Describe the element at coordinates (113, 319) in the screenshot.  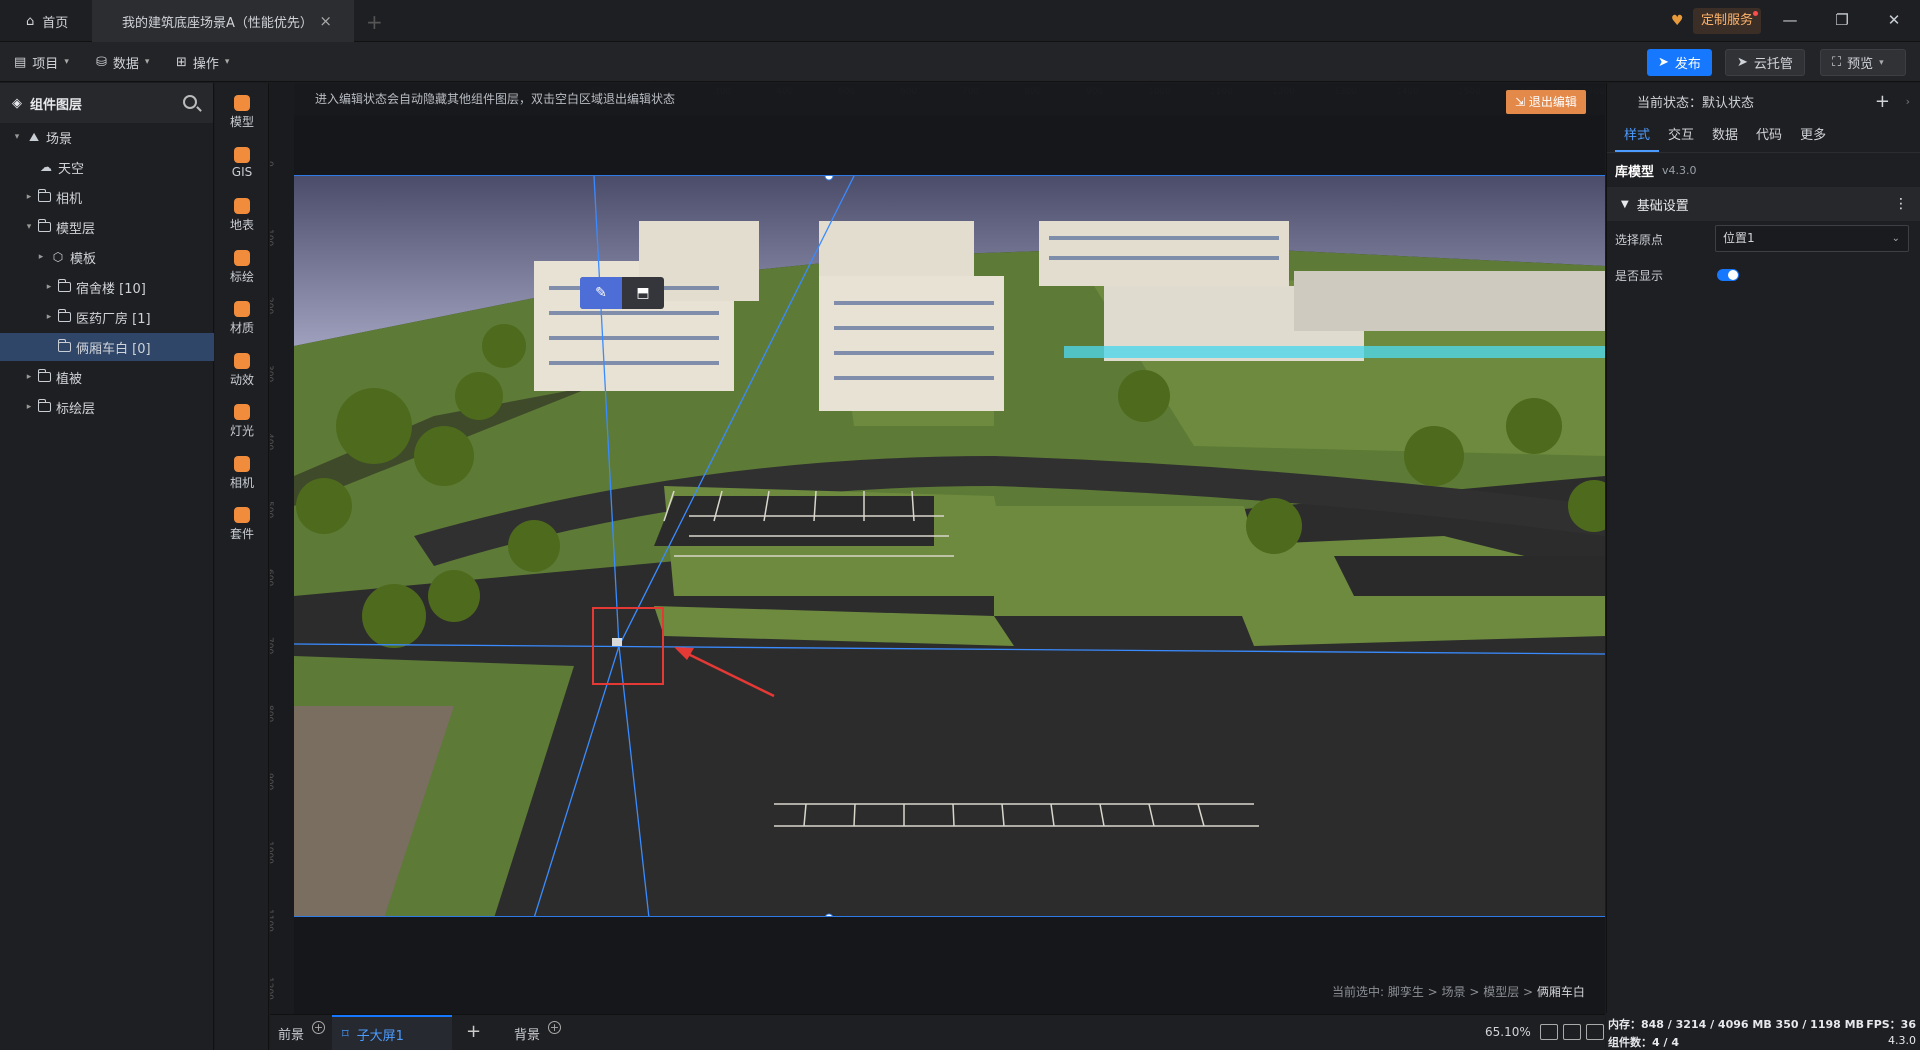
I see `layer-item-label: 医药厂房 [1]` at that location.